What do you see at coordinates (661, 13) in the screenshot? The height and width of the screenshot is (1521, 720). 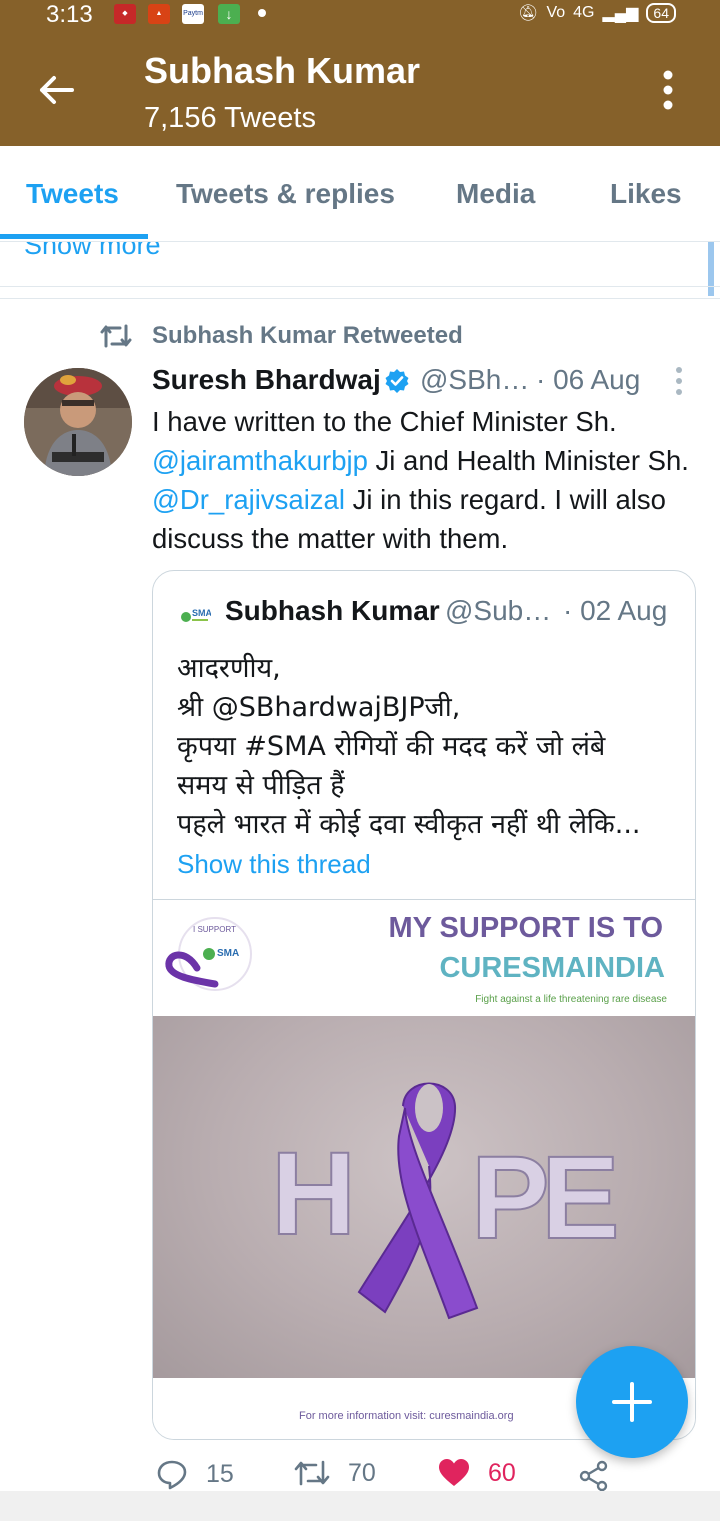 I see `battery-icon: 64` at bounding box center [661, 13].